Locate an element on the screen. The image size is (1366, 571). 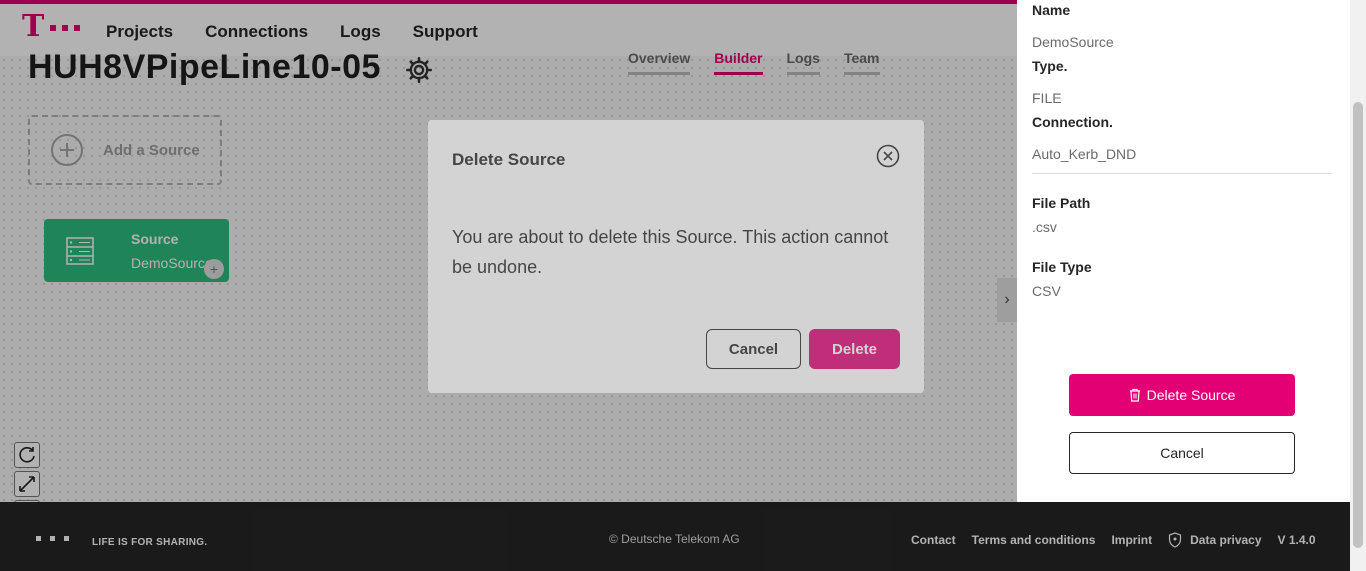
file-path-value: .csv is located at coordinates (1044, 227).